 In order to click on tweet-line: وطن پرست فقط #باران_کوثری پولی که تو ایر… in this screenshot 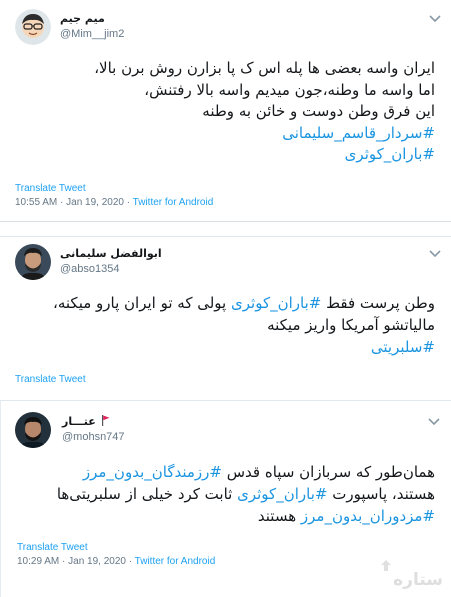, I will do `click(244, 303)`.